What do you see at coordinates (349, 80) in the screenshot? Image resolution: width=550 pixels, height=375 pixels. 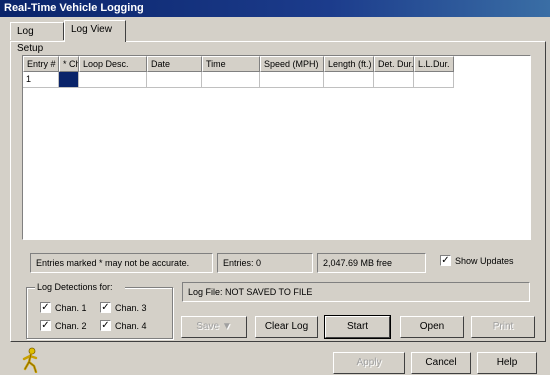 I see `cell-length` at bounding box center [349, 80].